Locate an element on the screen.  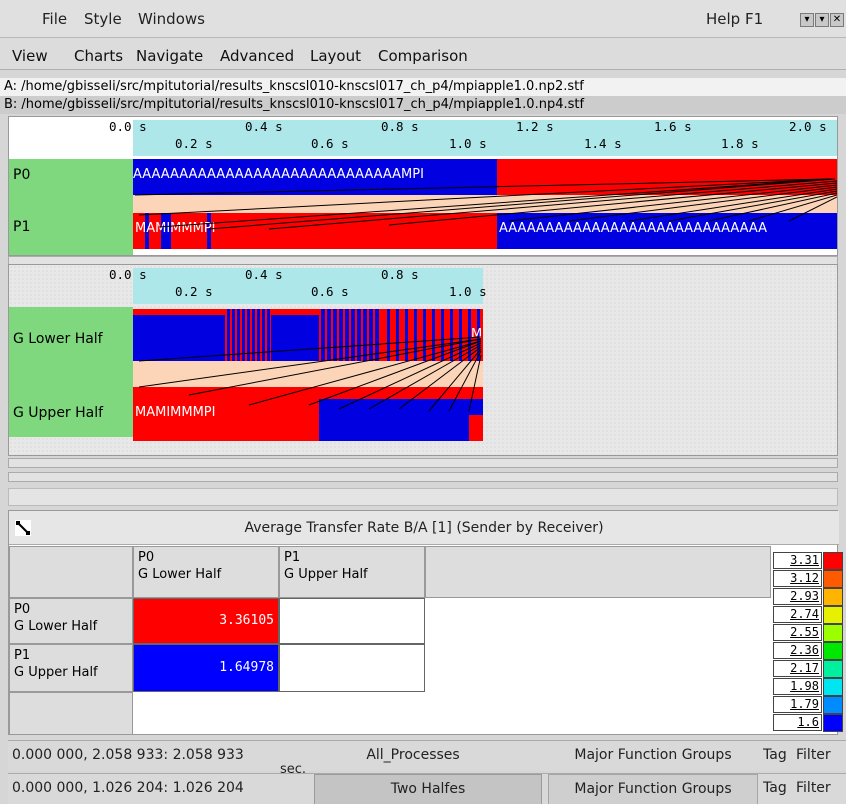
menu-windows: Windows is located at coordinates (171, 19).